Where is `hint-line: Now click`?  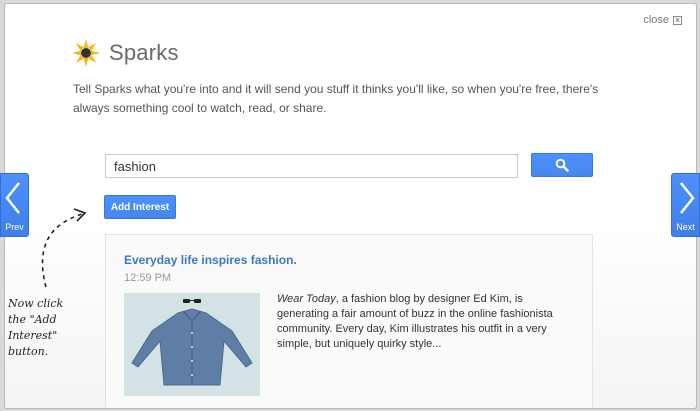 hint-line: Now click is located at coordinates (36, 303).